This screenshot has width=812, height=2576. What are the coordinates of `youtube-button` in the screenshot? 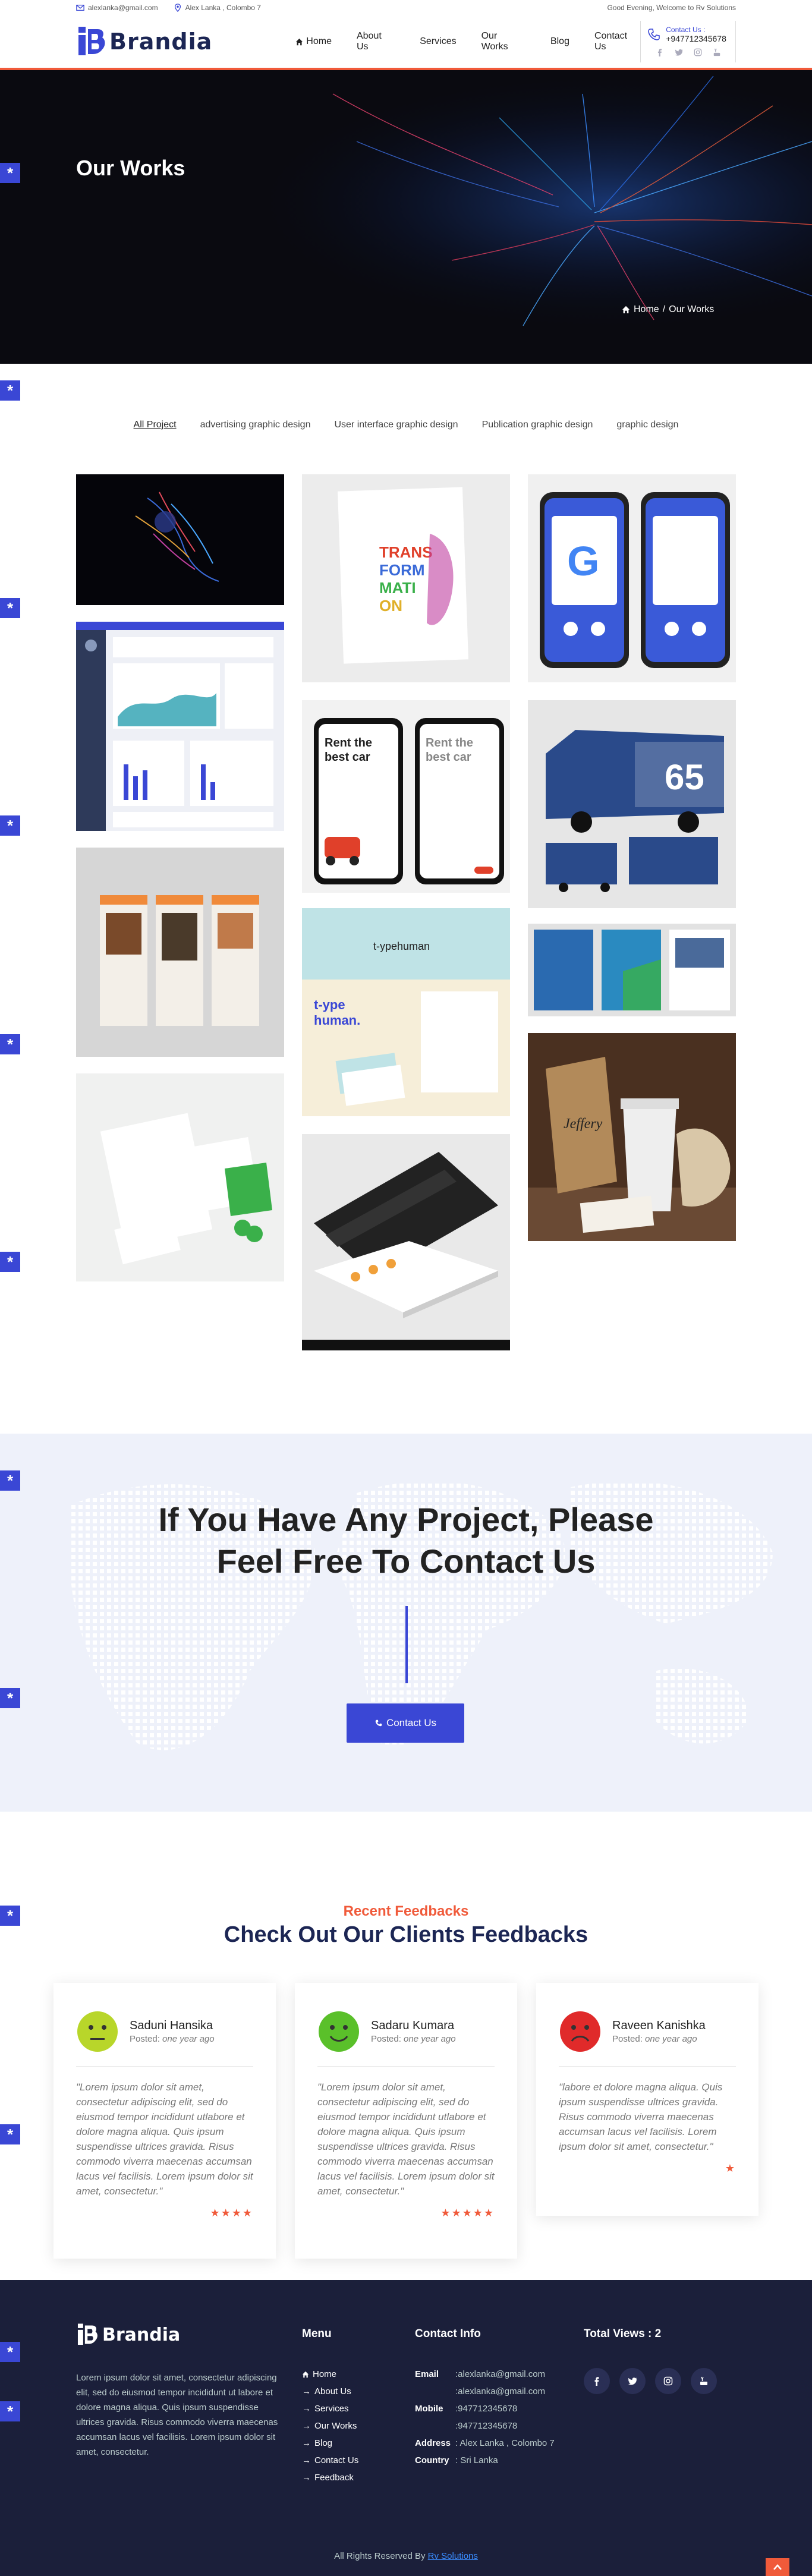 It's located at (704, 2381).